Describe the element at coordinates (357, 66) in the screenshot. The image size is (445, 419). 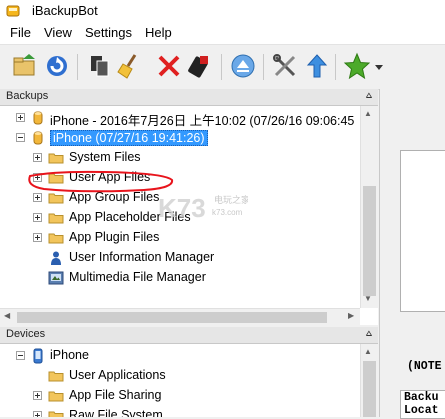
I see `star-icon` at that location.